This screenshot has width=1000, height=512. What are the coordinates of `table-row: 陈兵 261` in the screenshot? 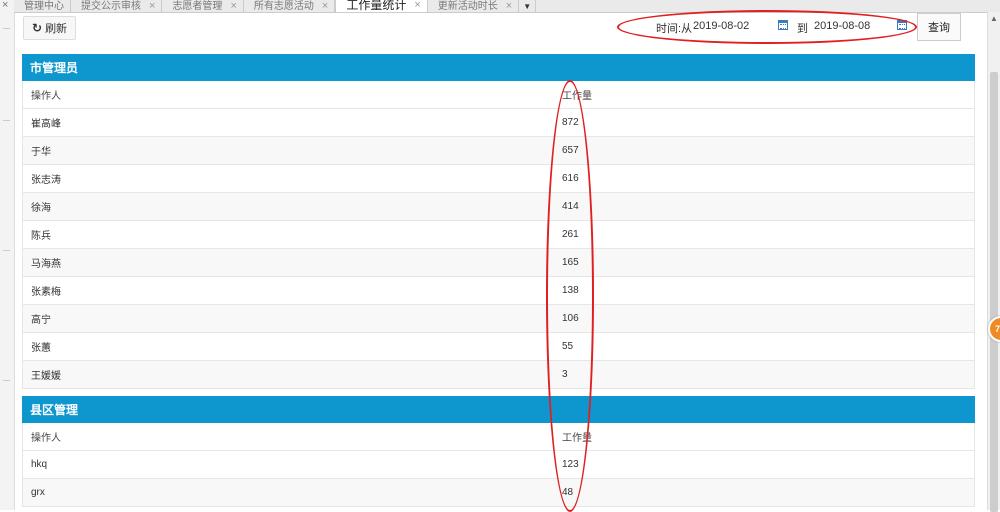 It's located at (498, 235).